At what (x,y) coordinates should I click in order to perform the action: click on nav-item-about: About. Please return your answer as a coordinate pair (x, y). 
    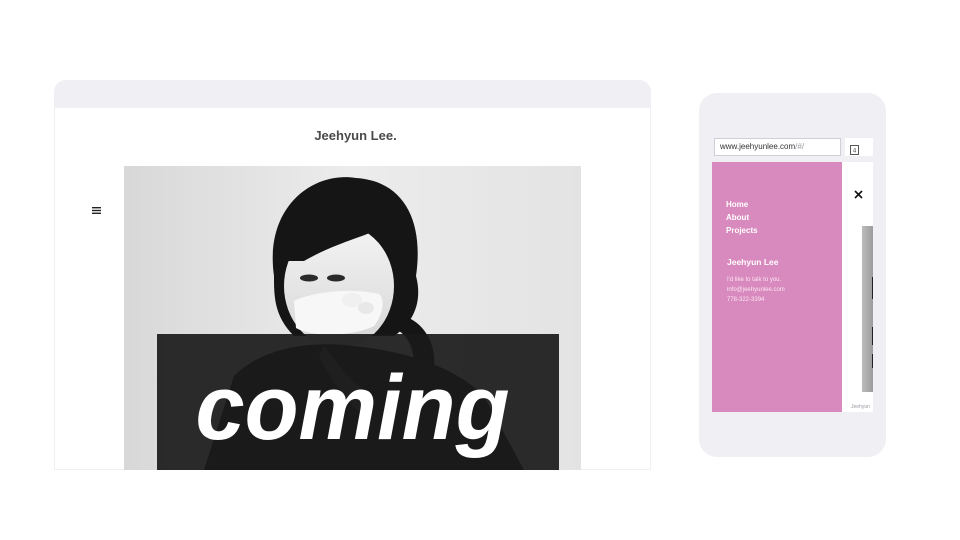
    Looking at the image, I should click on (737, 217).